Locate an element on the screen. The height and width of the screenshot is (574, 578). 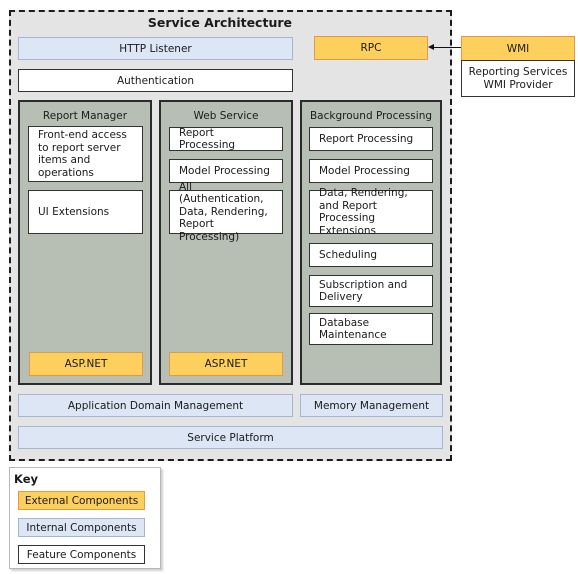
arrow-head-icon is located at coordinates (431, 47).